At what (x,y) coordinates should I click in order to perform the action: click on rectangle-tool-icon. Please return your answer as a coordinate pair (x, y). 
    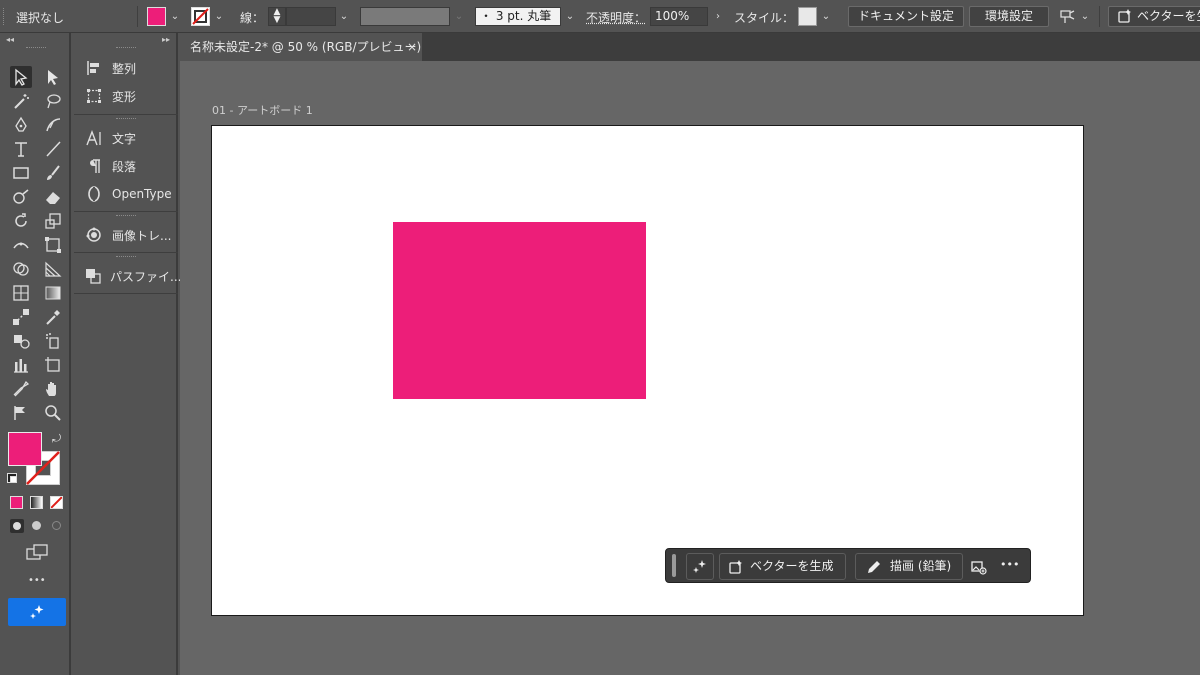
    Looking at the image, I should click on (21, 173).